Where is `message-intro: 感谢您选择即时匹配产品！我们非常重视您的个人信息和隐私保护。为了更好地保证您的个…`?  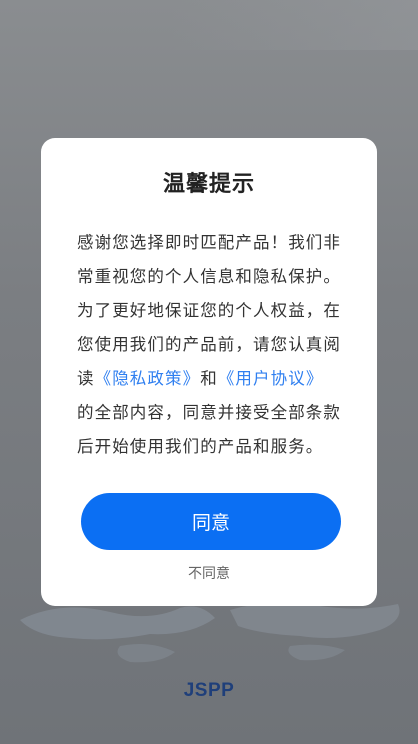
message-intro: 感谢您选择即时匹配产品！我们非常重视您的个人信息和隐私保护。为了更好地保证您的个… is located at coordinates (209, 310).